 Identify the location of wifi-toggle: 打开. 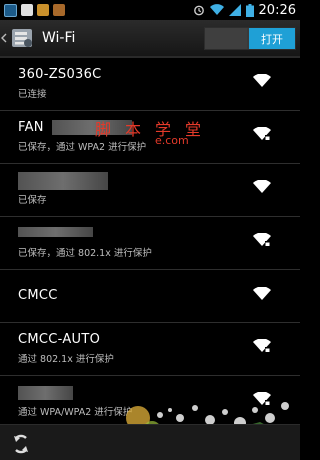
(250, 38).